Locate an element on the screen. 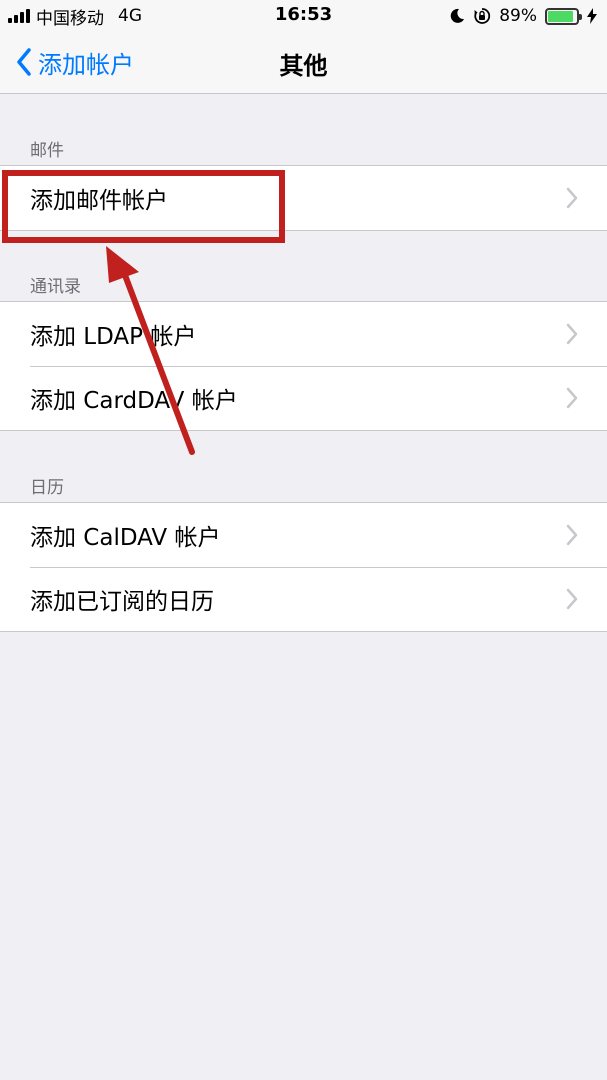 This screenshot has width=607, height=1080. add-caldav-account-cell: 添加 CalDAV 帐户 is located at coordinates (303, 535).